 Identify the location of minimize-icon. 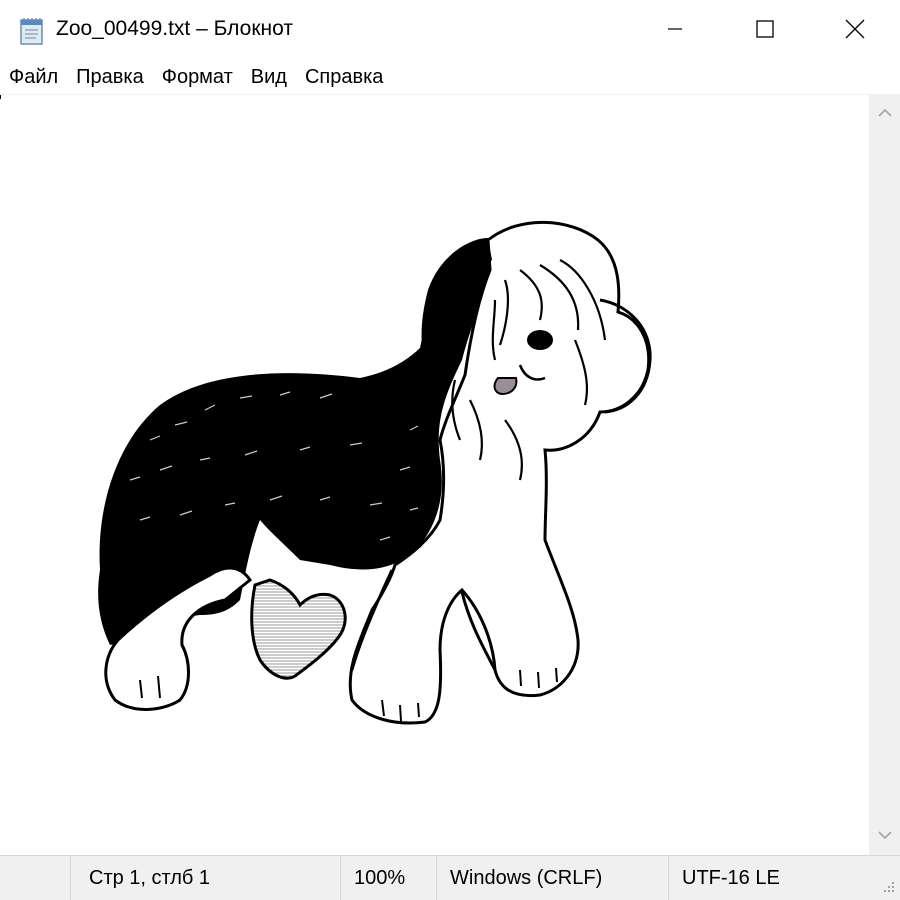
(675, 31).